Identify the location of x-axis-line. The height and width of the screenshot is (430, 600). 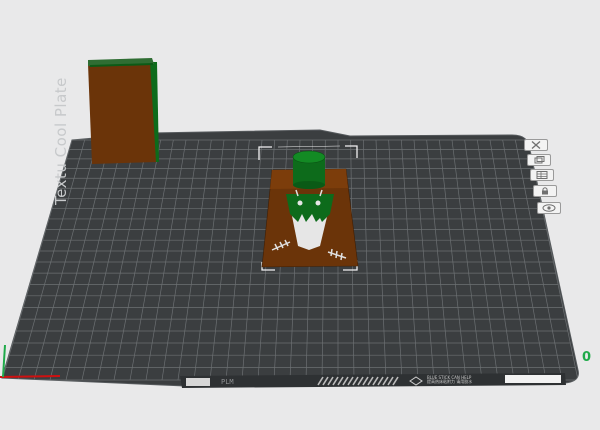
(30, 376).